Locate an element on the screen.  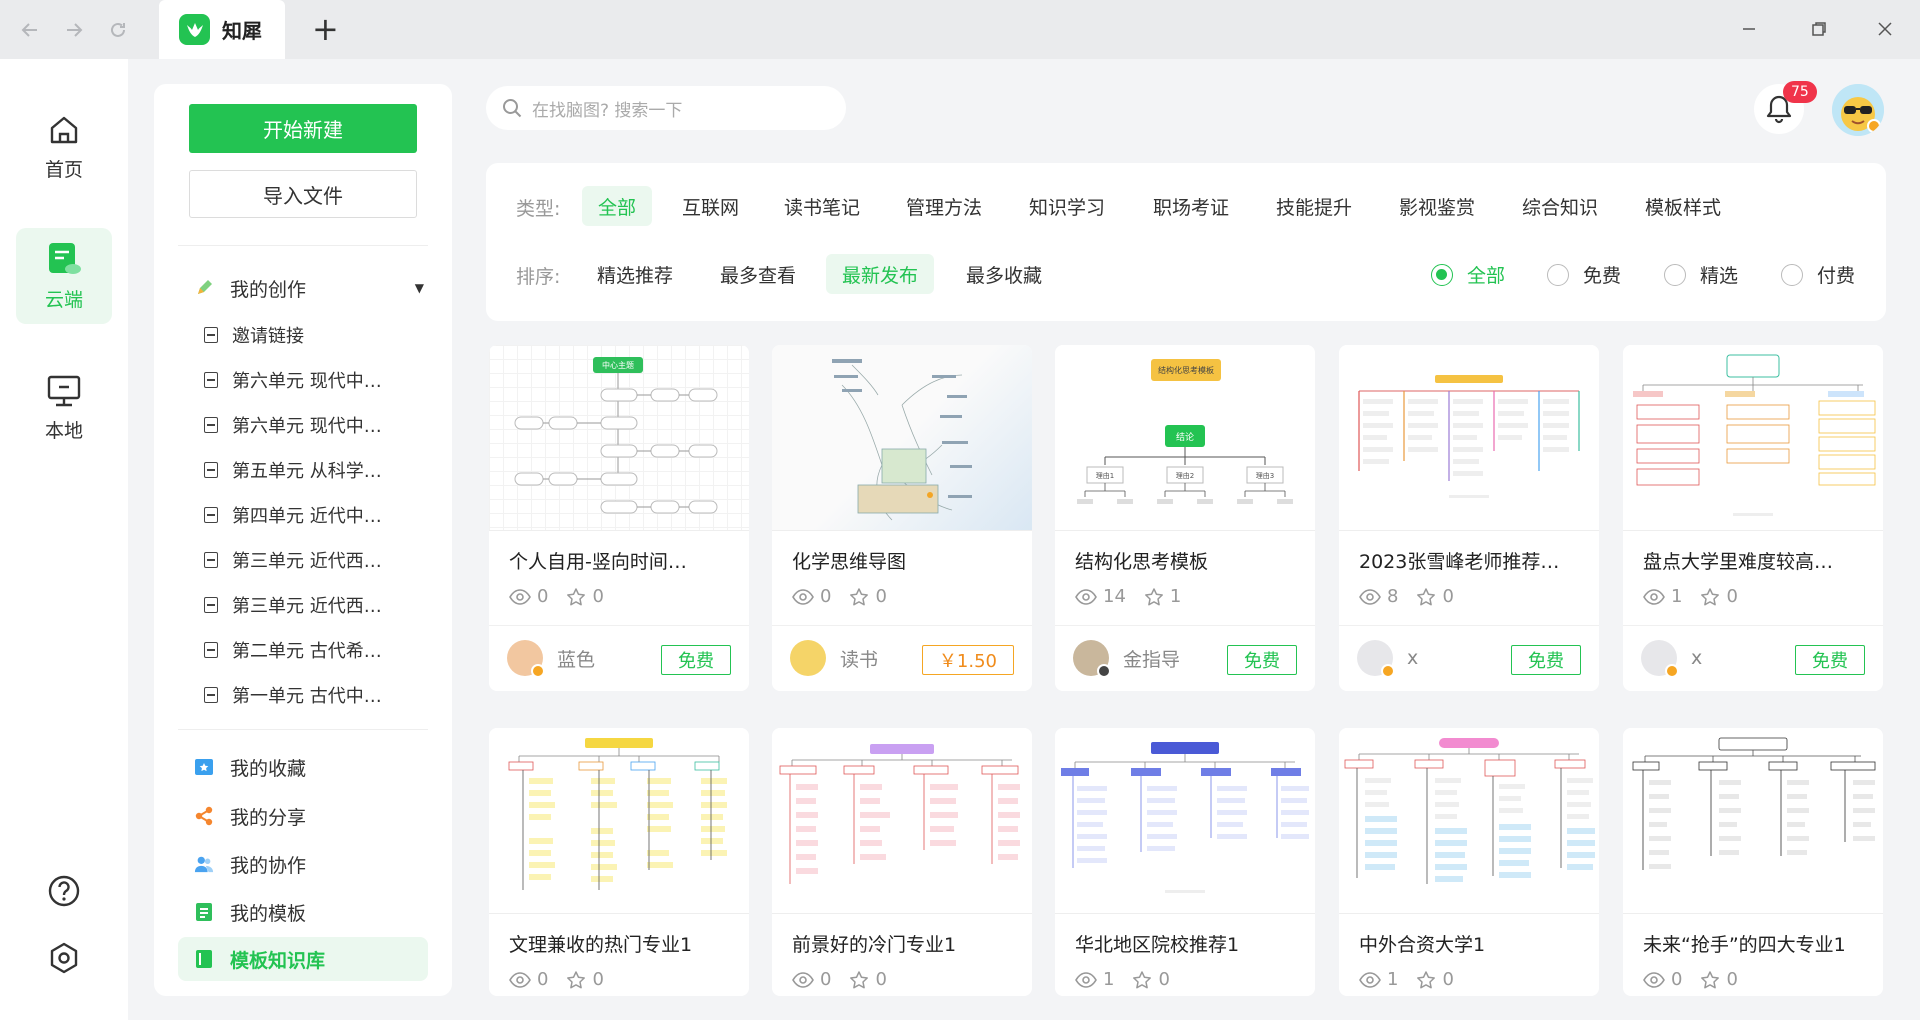
my-creations-header: 我的创作 ▼ is located at coordinates (309, 288).